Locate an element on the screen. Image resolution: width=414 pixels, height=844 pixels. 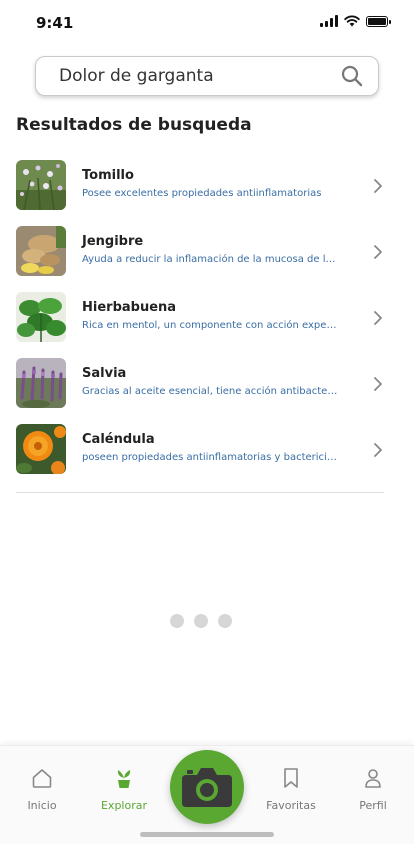
tab-perfil: Perfil is located at coordinates (373, 789).